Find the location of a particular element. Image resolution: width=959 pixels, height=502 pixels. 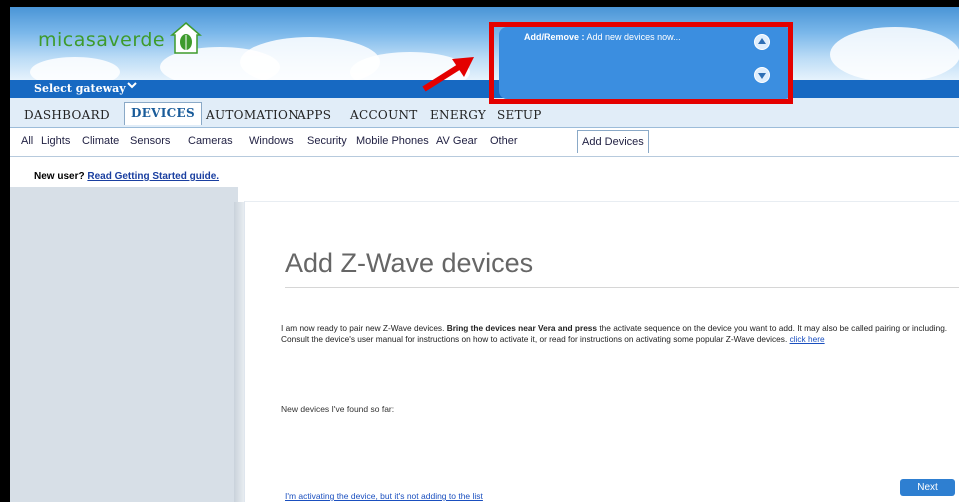

subtab-lights: Lights is located at coordinates (55, 141).